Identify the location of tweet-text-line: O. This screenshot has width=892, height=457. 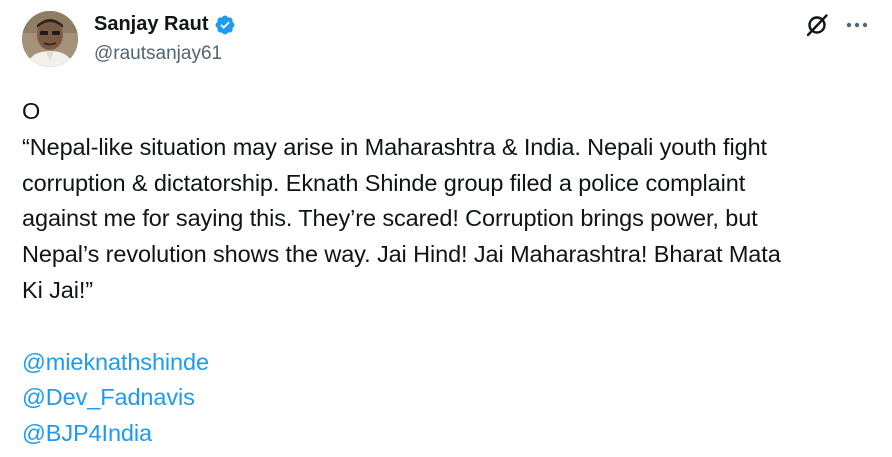
(31, 111).